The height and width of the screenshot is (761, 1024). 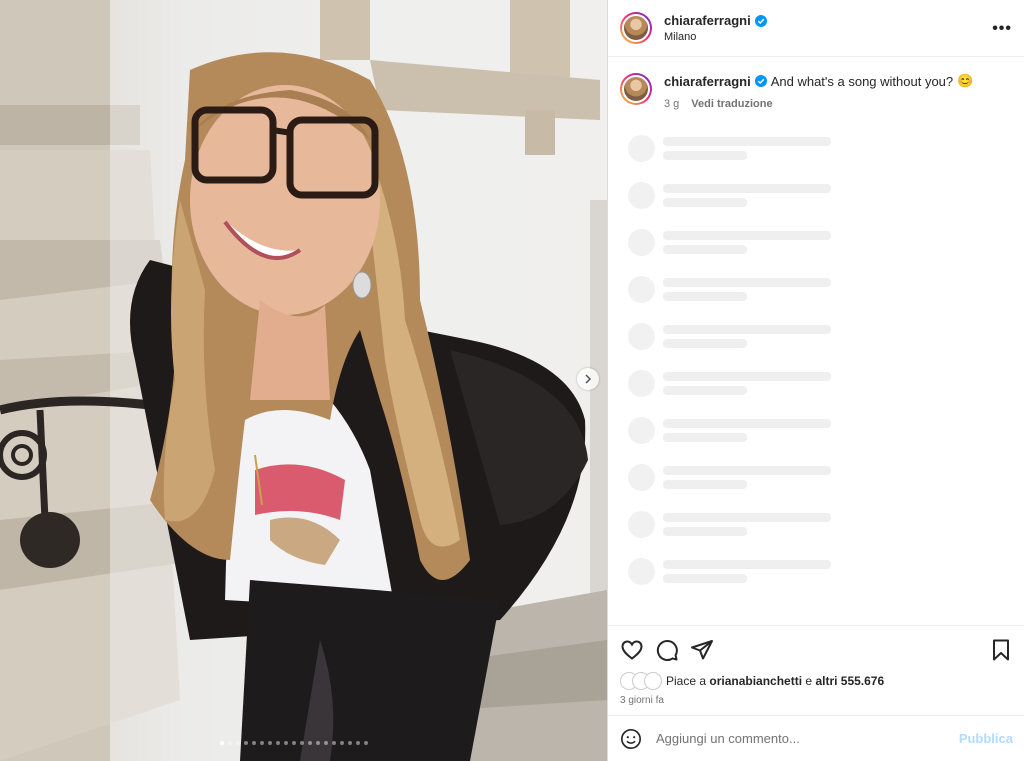 I want to click on comment-input, so click(x=807, y=738).